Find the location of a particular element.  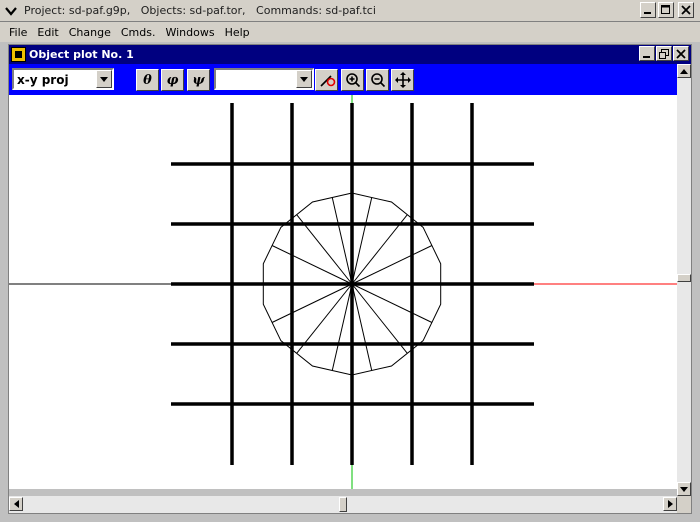

menu-file: File is located at coordinates (16, 32).